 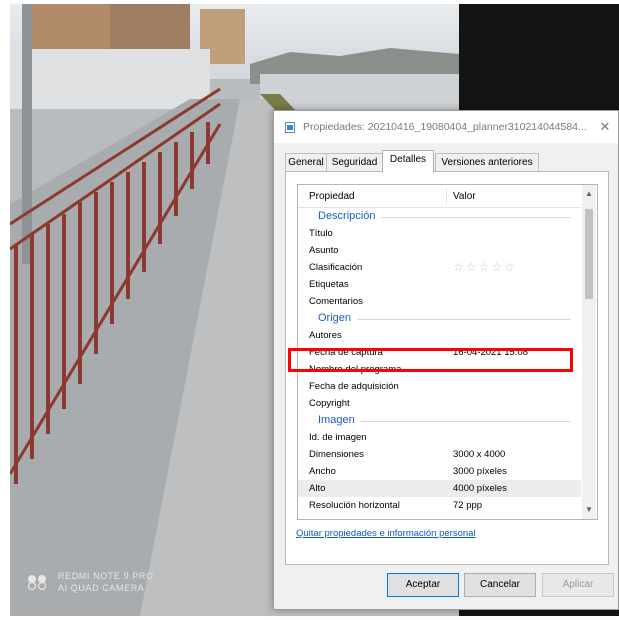 What do you see at coordinates (439, 488) in the screenshot?
I see `row-height: Alto 4000 píxeles` at bounding box center [439, 488].